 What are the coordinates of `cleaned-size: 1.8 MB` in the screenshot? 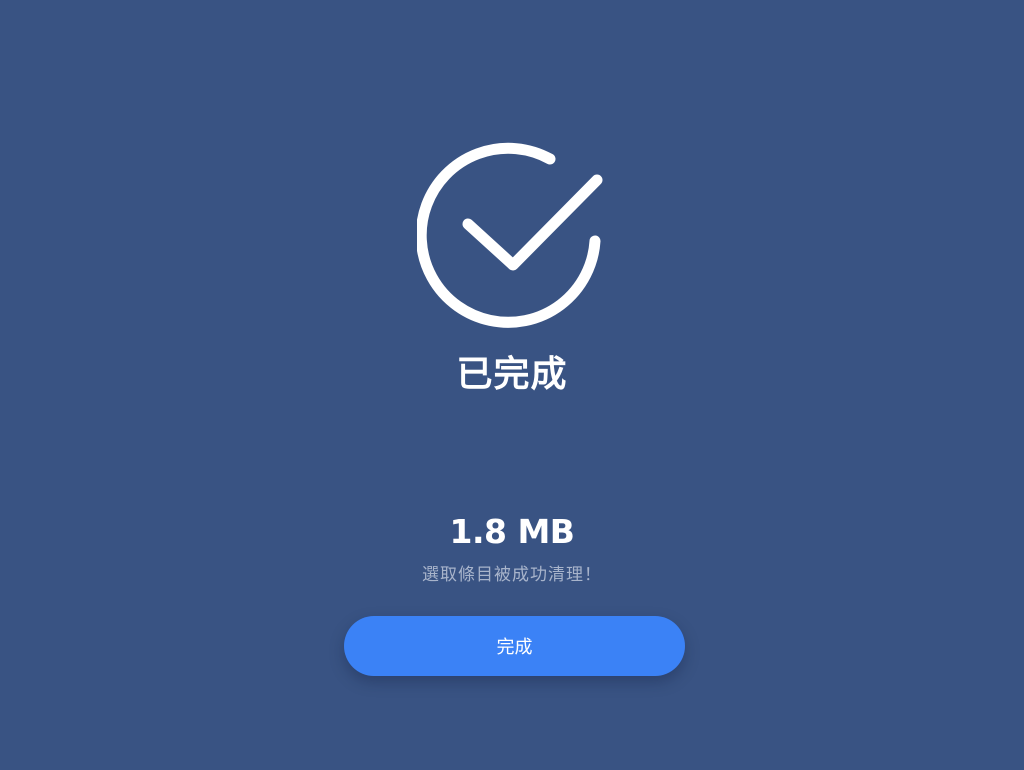 It's located at (512, 531).